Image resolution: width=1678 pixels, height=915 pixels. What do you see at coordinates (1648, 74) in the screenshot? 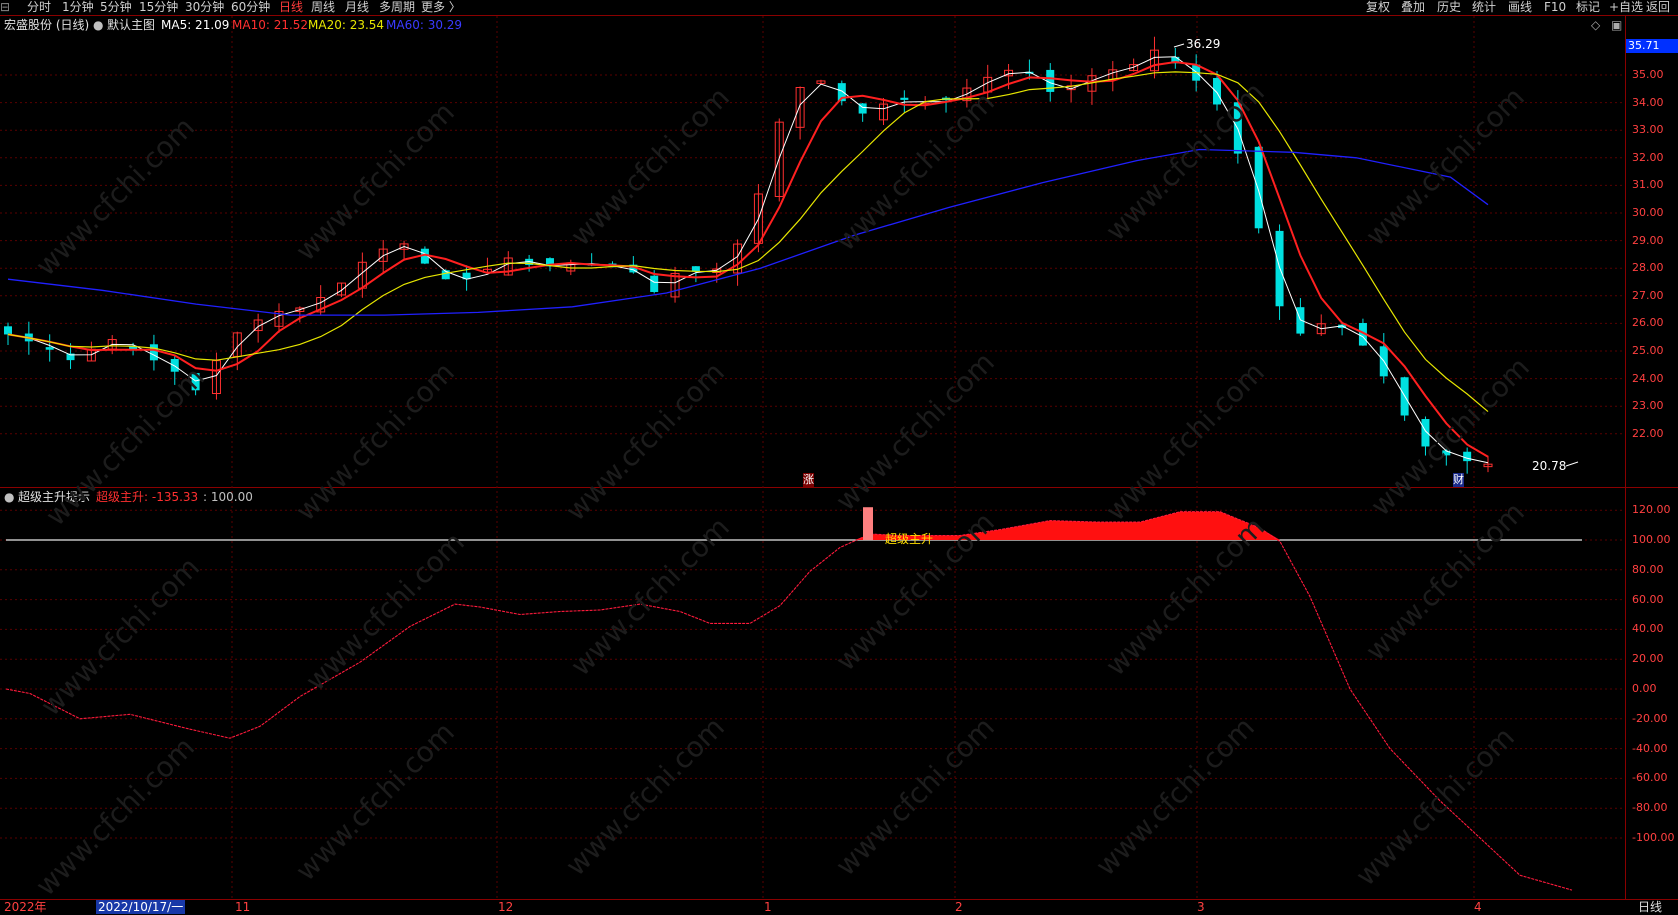
I see `price-tick-label: 35.00` at bounding box center [1648, 74].